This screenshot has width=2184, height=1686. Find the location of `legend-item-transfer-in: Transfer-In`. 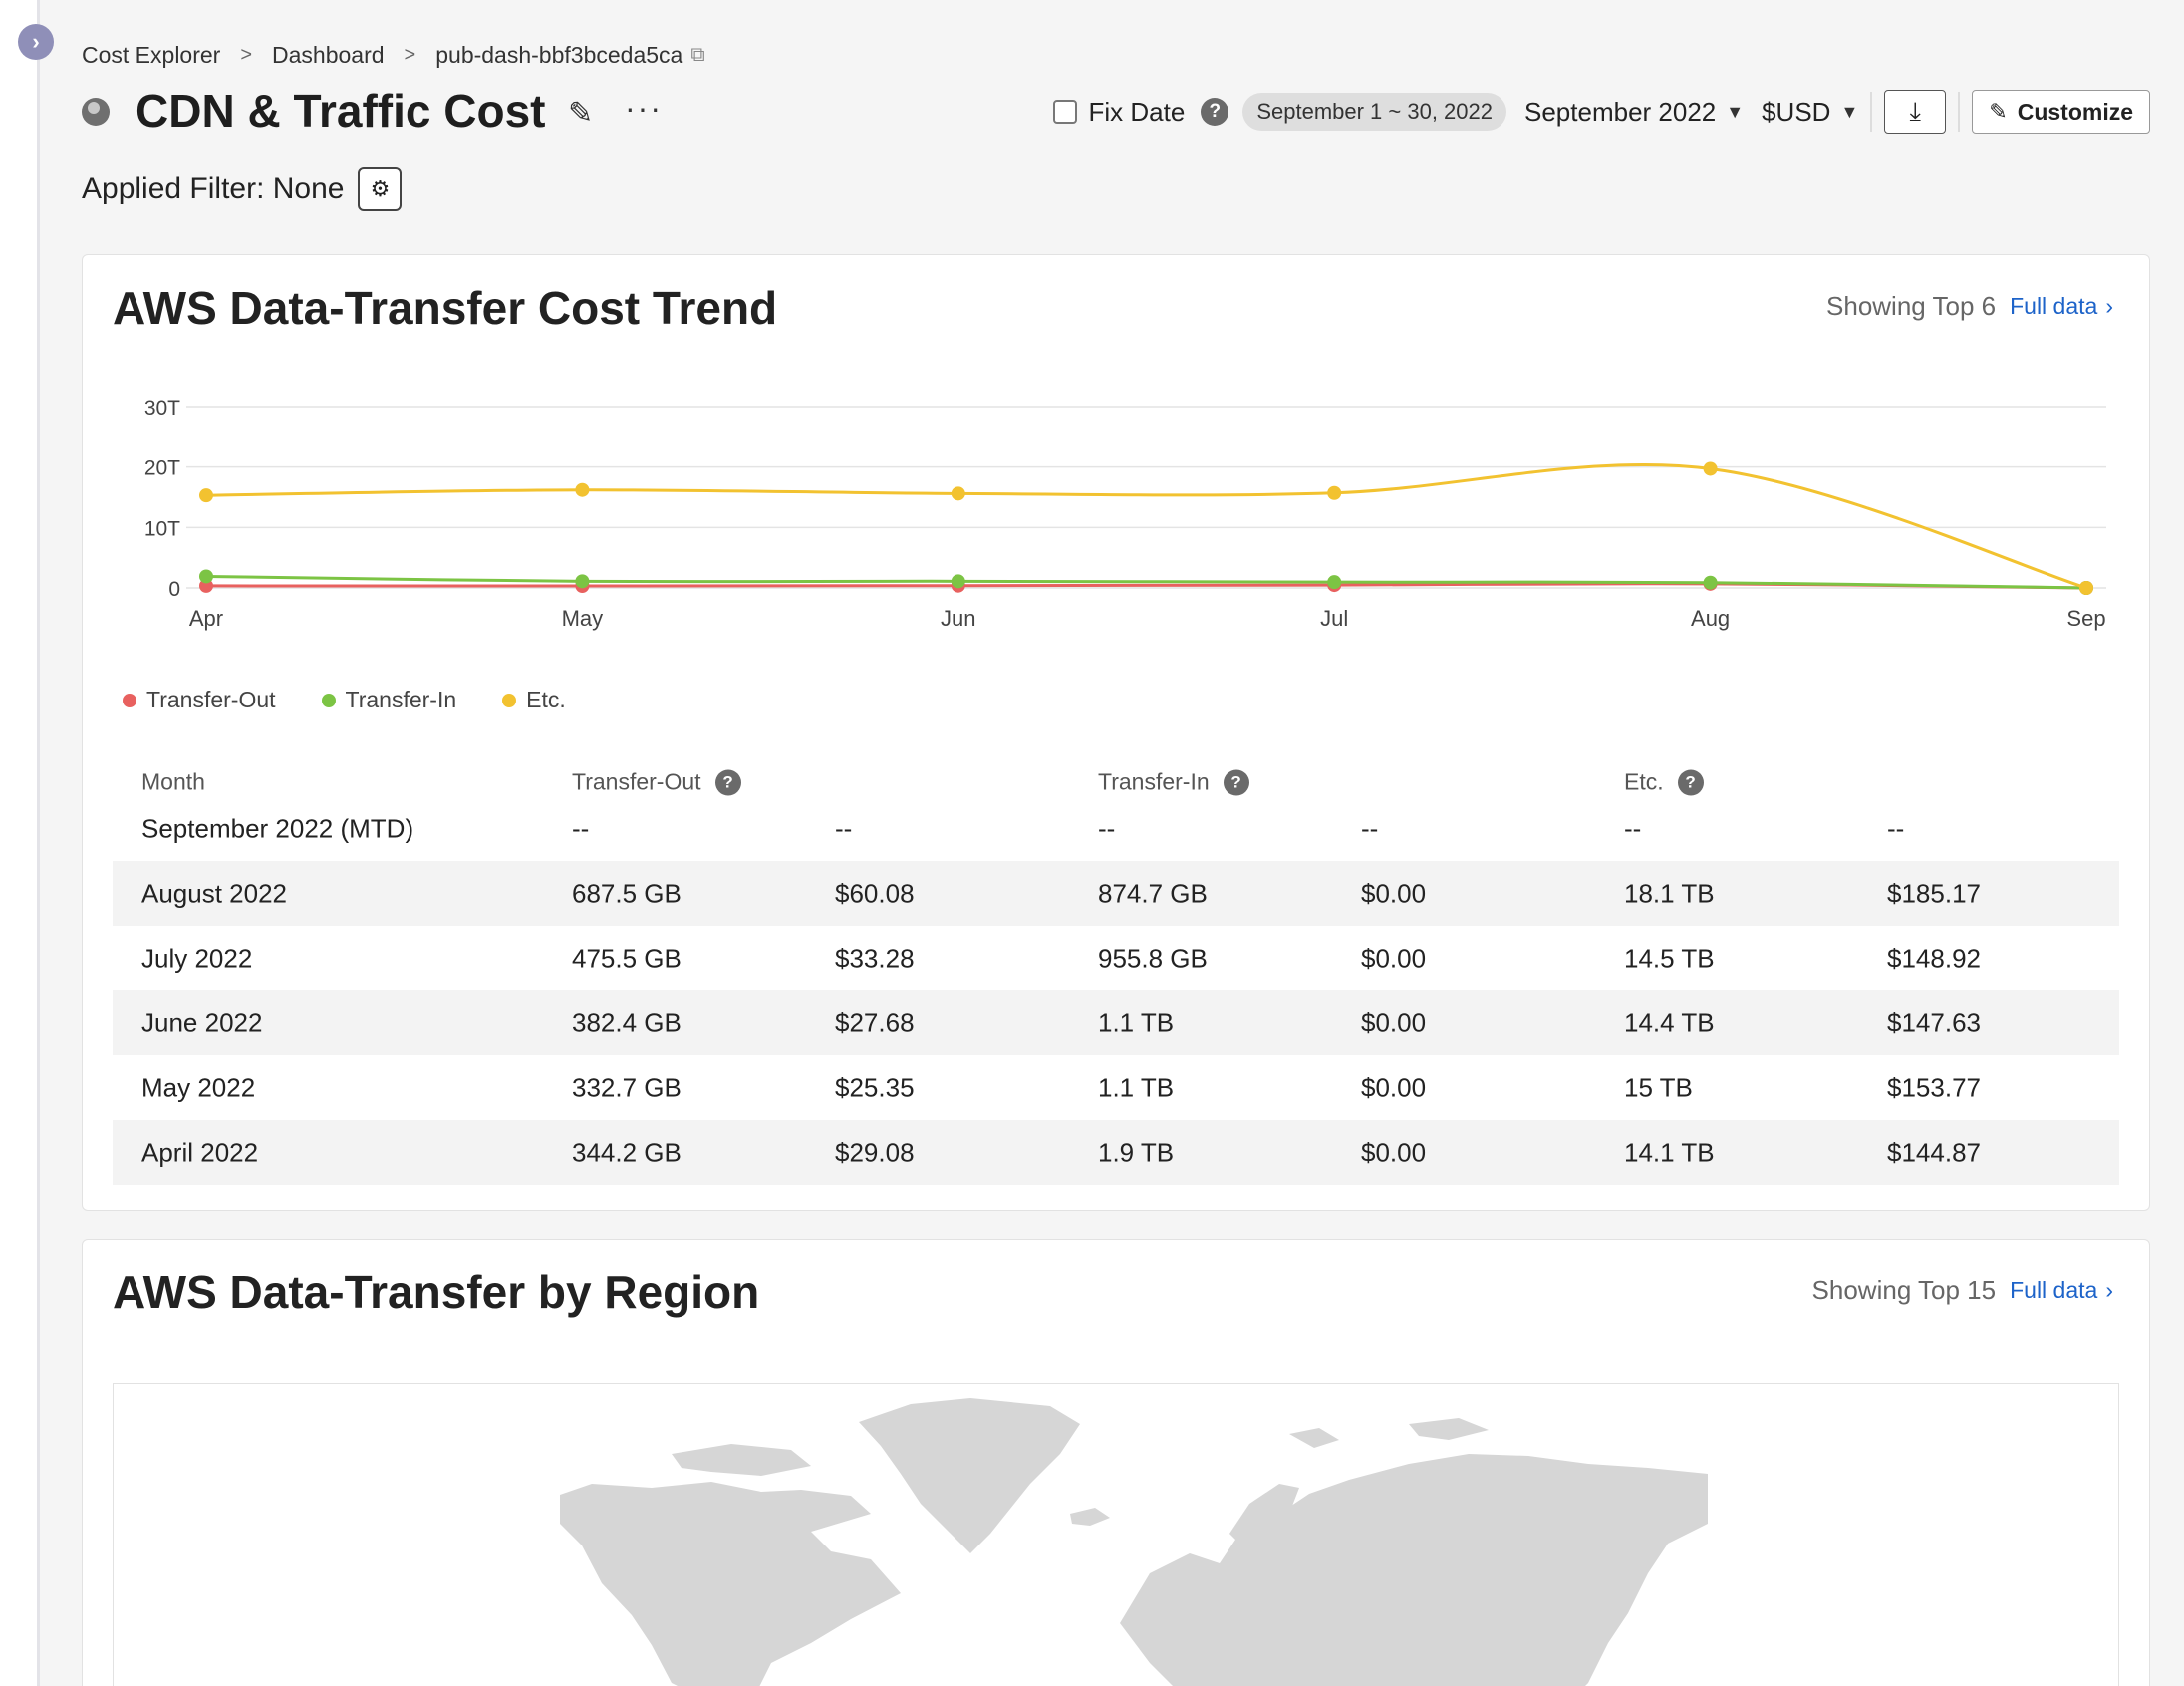

legend-item-transfer-in: Transfer-In is located at coordinates (389, 700).